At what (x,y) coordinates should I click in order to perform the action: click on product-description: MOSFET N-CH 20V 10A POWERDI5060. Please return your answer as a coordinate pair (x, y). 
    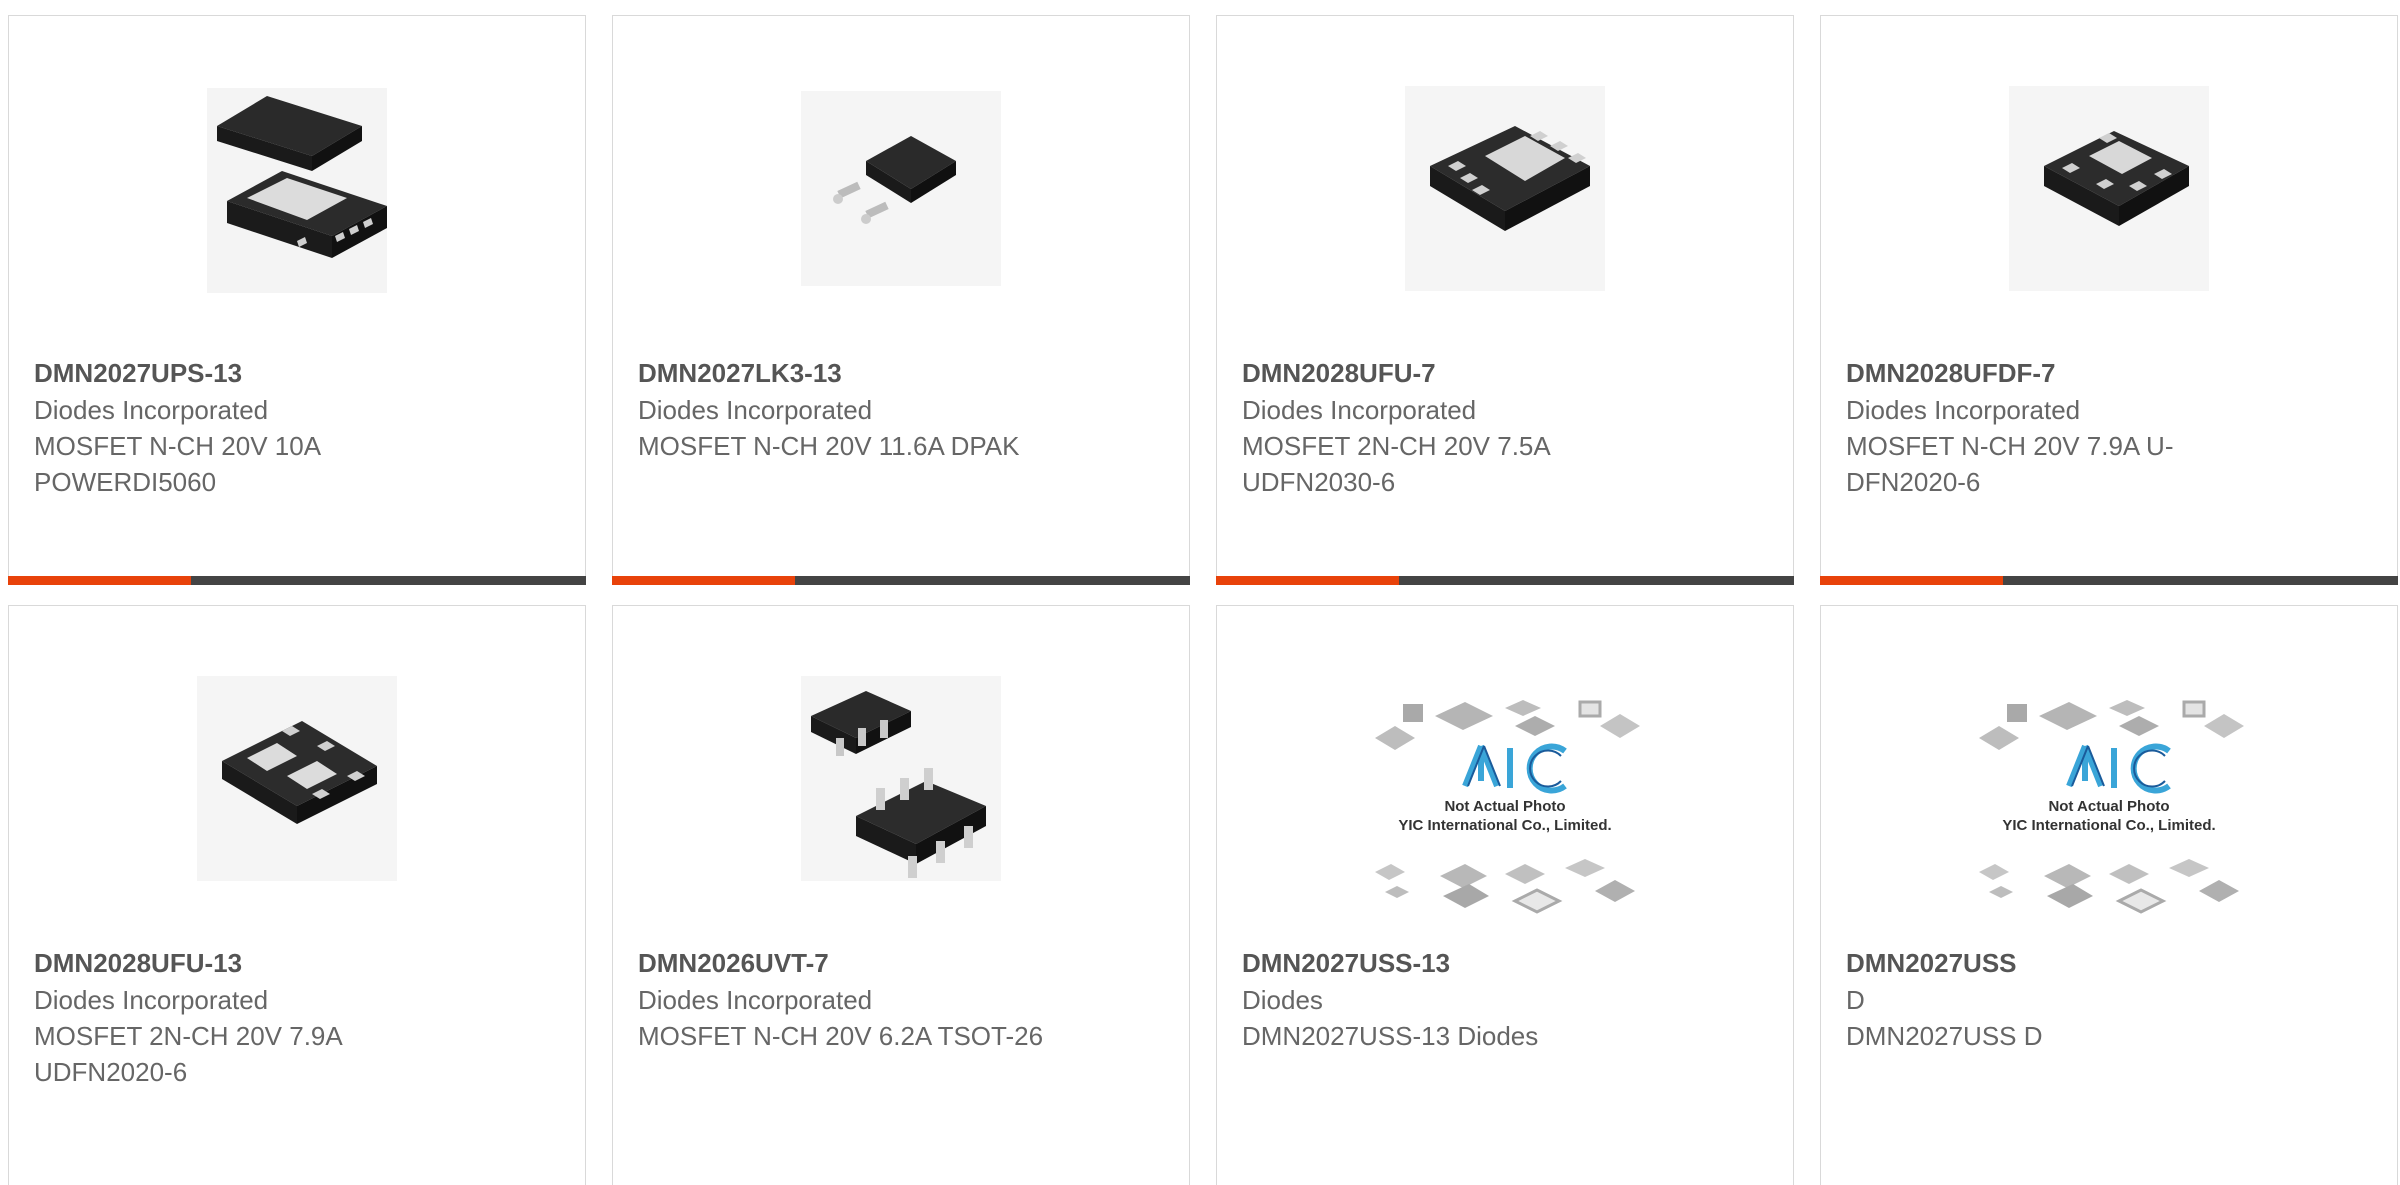
    Looking at the image, I should click on (177, 464).